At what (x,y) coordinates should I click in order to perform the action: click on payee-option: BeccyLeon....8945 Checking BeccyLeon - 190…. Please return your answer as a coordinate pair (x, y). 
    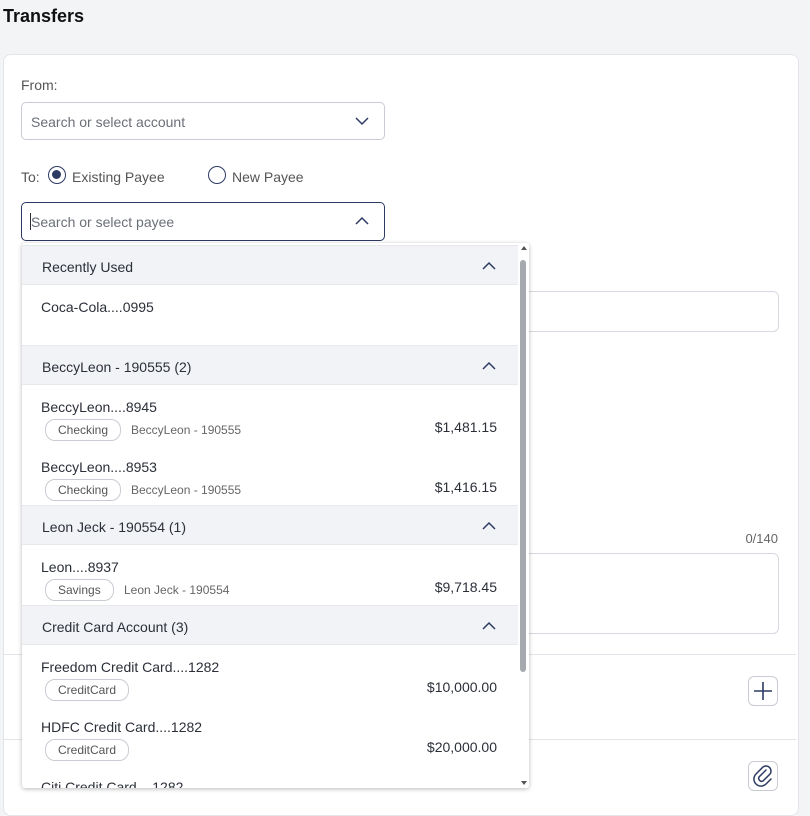
    Looking at the image, I should click on (270, 415).